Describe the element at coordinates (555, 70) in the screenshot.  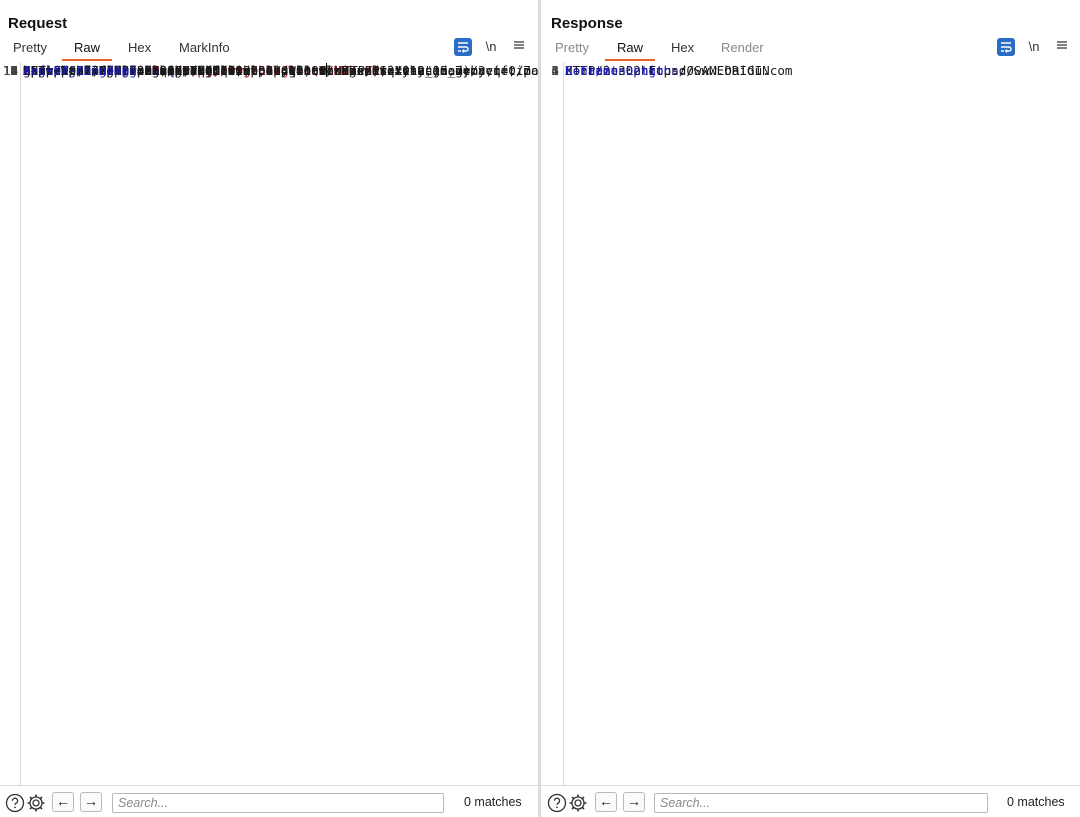
I see `line-number: 6` at that location.